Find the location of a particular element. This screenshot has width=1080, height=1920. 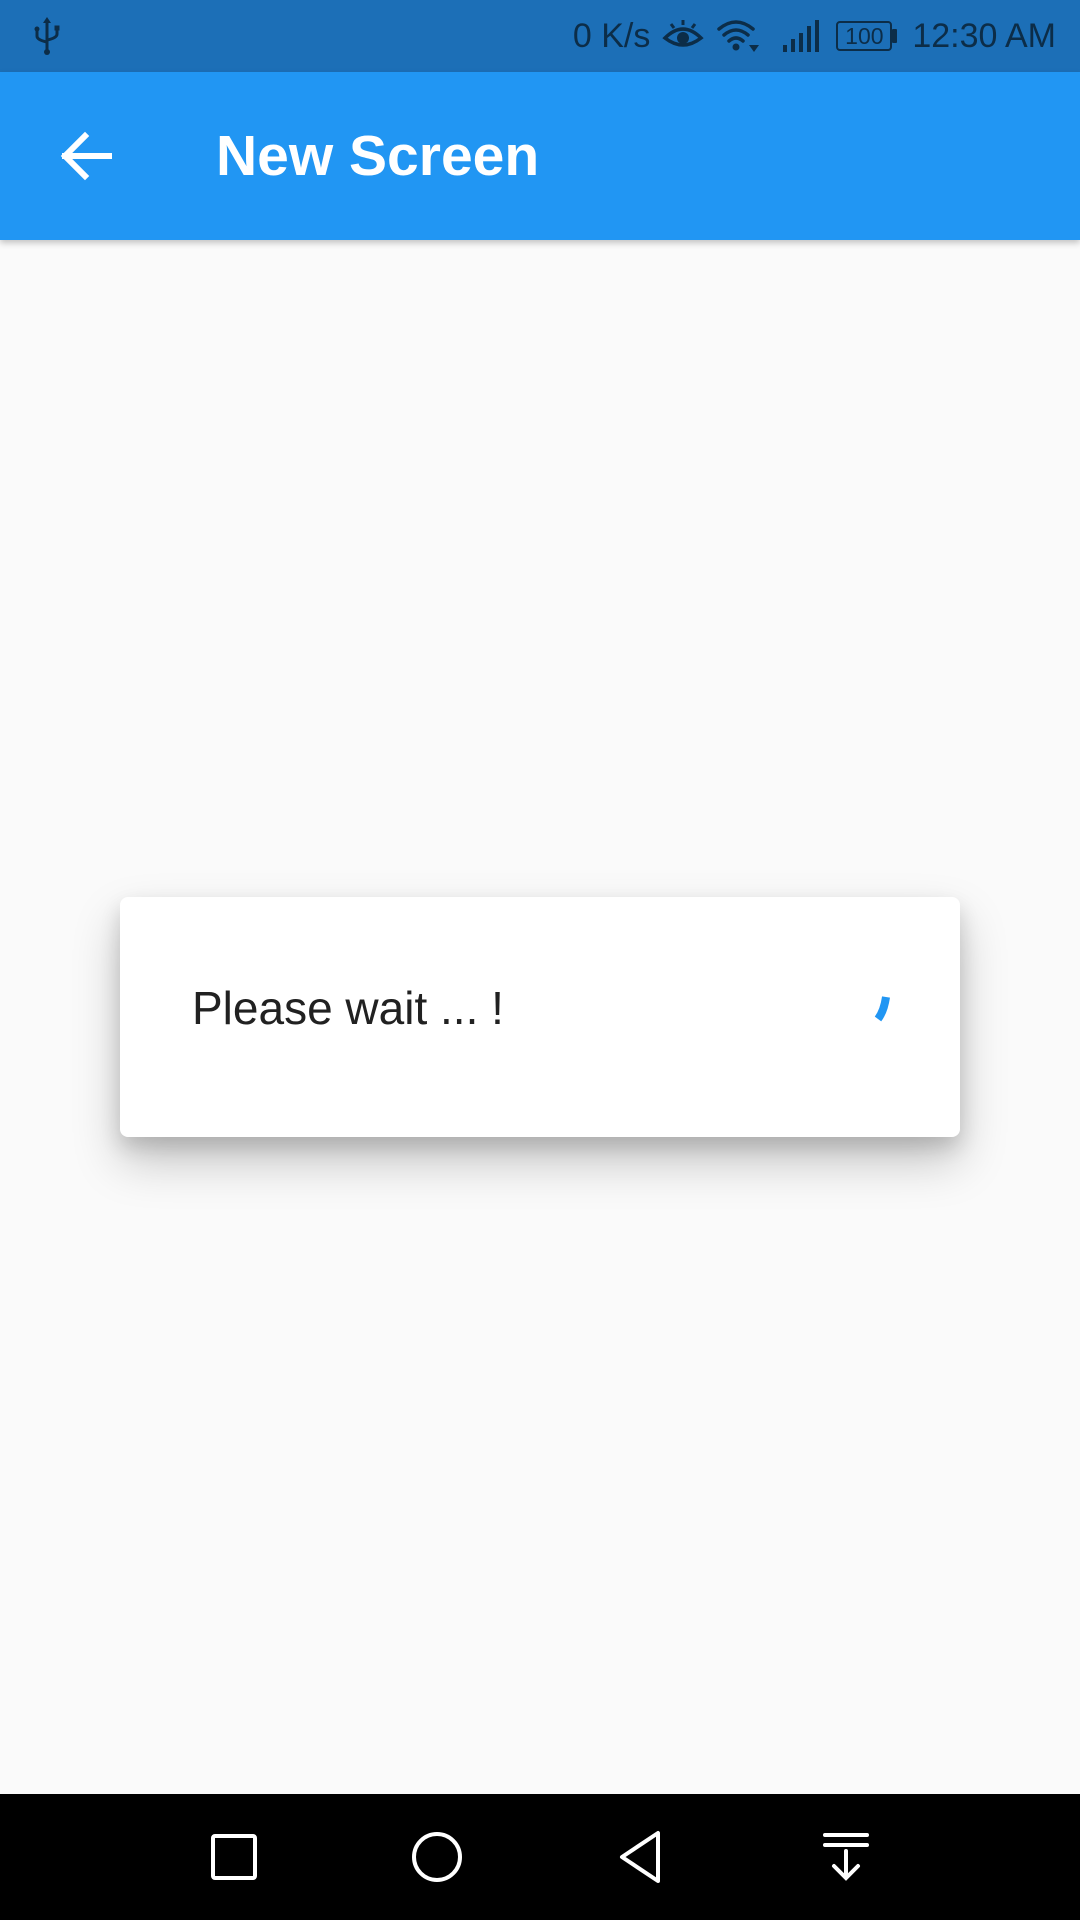

notification-pull-down-button is located at coordinates (846, 1857).